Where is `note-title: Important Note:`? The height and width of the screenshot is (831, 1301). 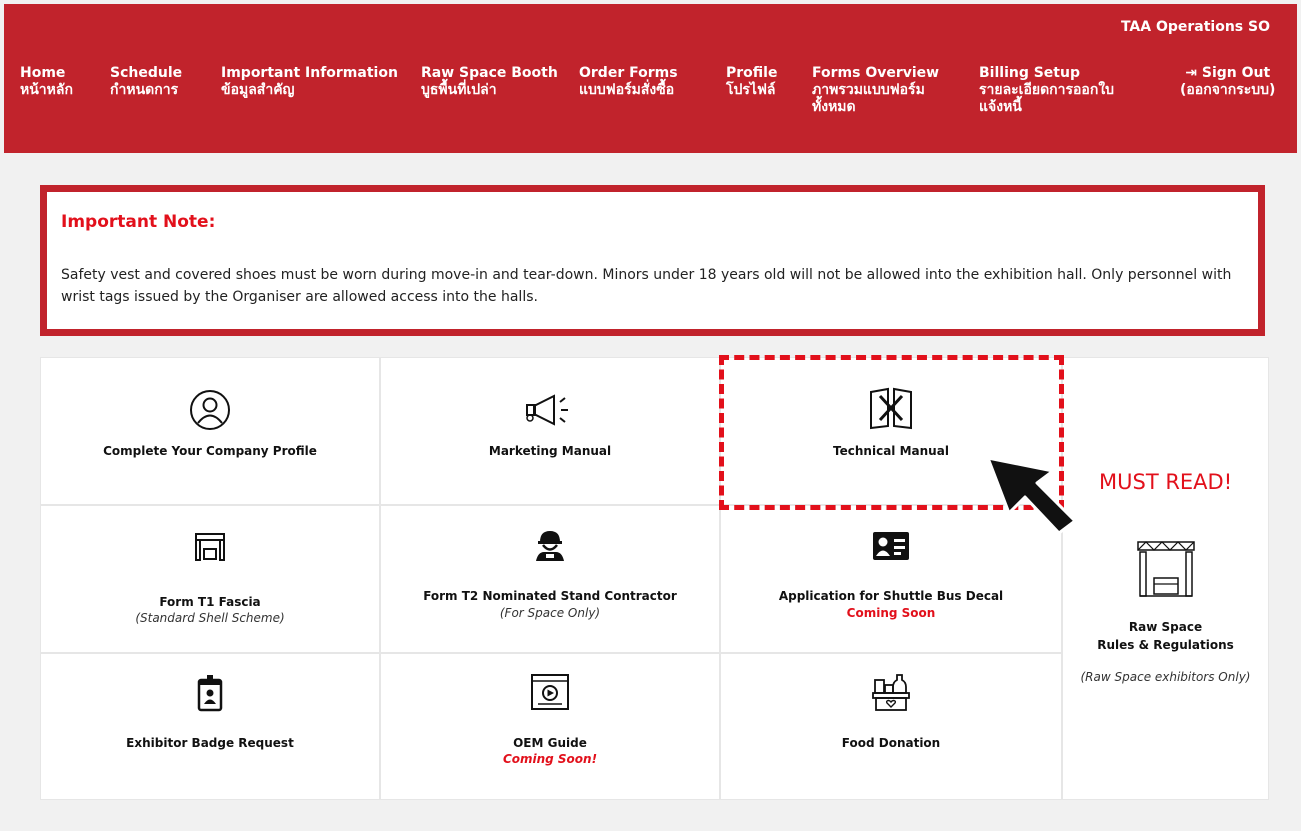 note-title: Important Note: is located at coordinates (138, 222).